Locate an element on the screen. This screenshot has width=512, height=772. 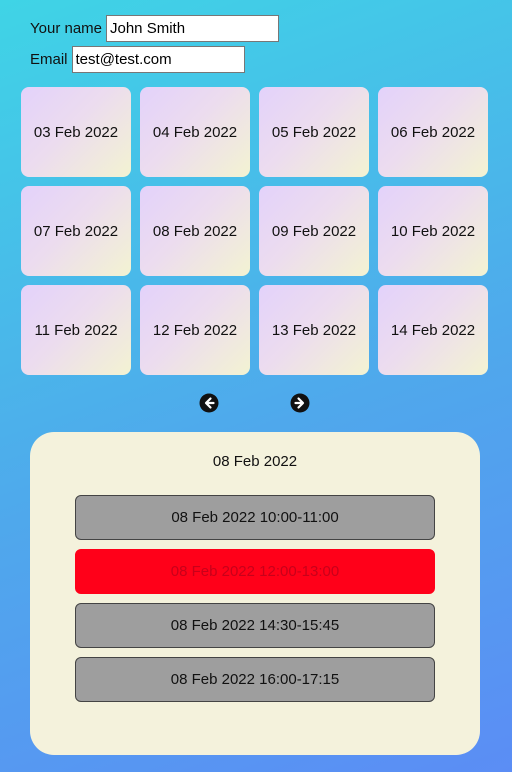
date-card: 13 Feb 2022 is located at coordinates (314, 330).